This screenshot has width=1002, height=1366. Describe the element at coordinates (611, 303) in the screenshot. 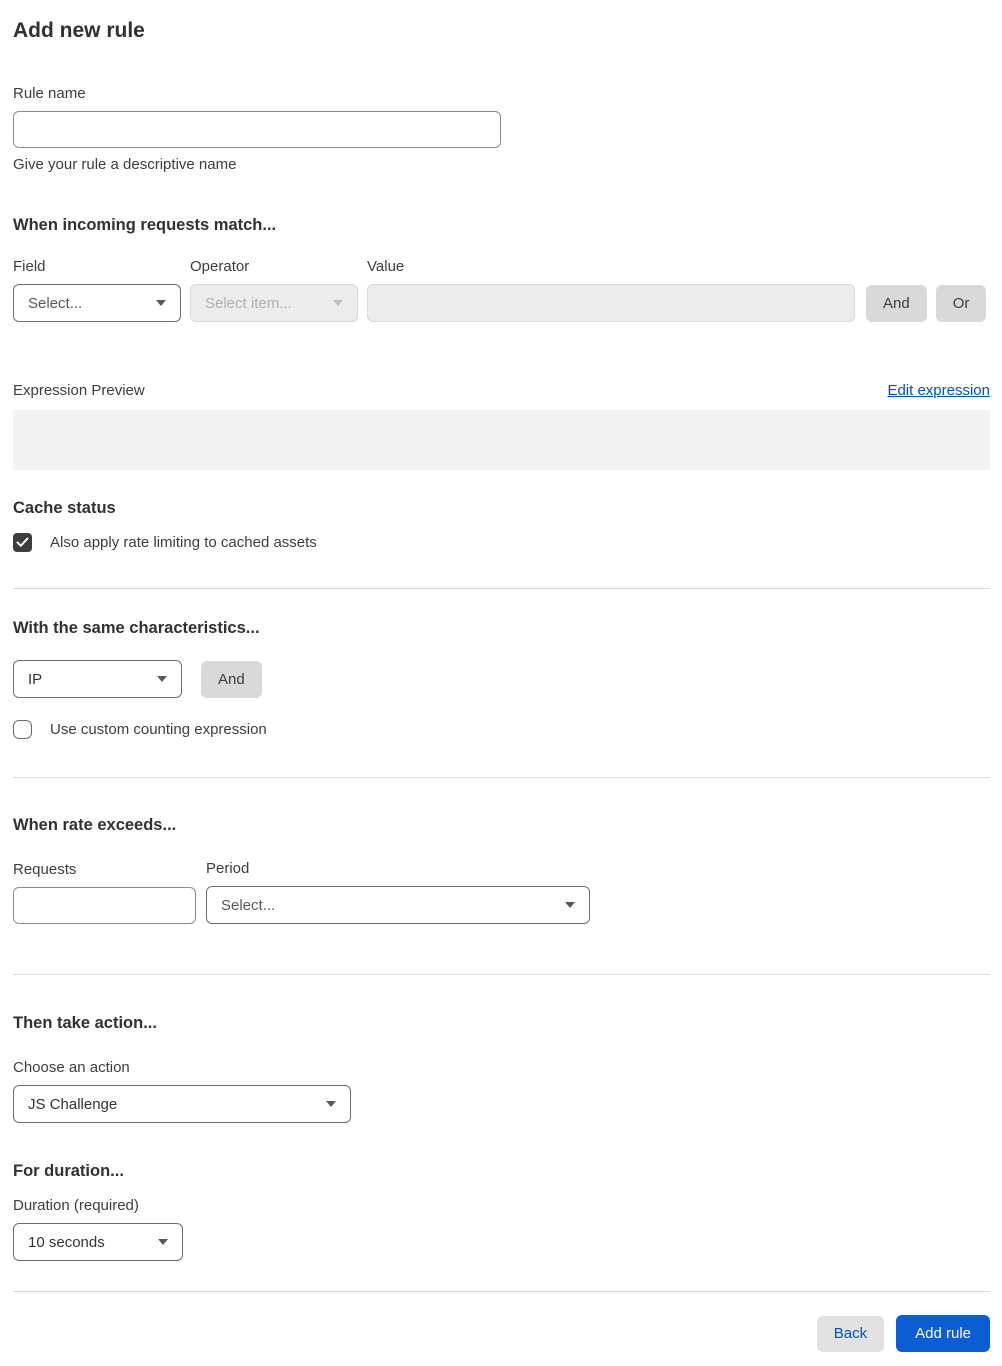

I see `value-input` at that location.